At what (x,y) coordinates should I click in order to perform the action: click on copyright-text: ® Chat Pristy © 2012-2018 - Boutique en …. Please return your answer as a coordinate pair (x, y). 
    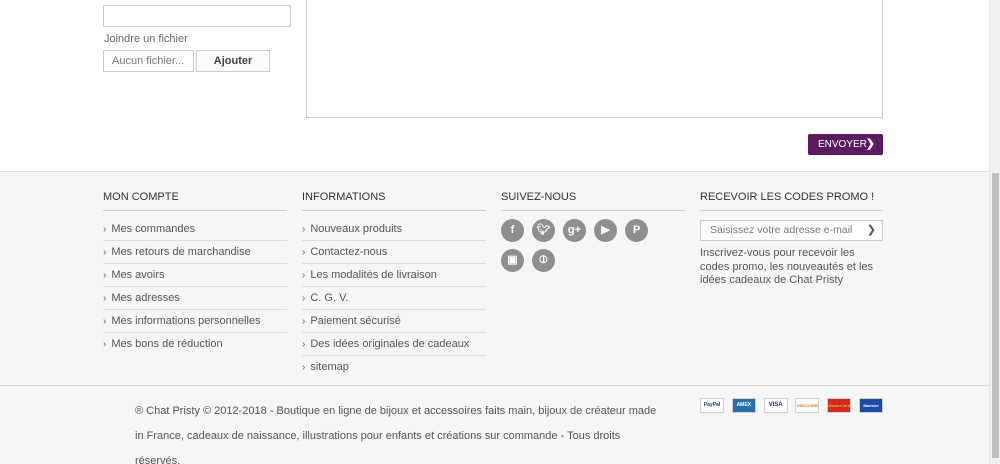
    Looking at the image, I should click on (396, 434).